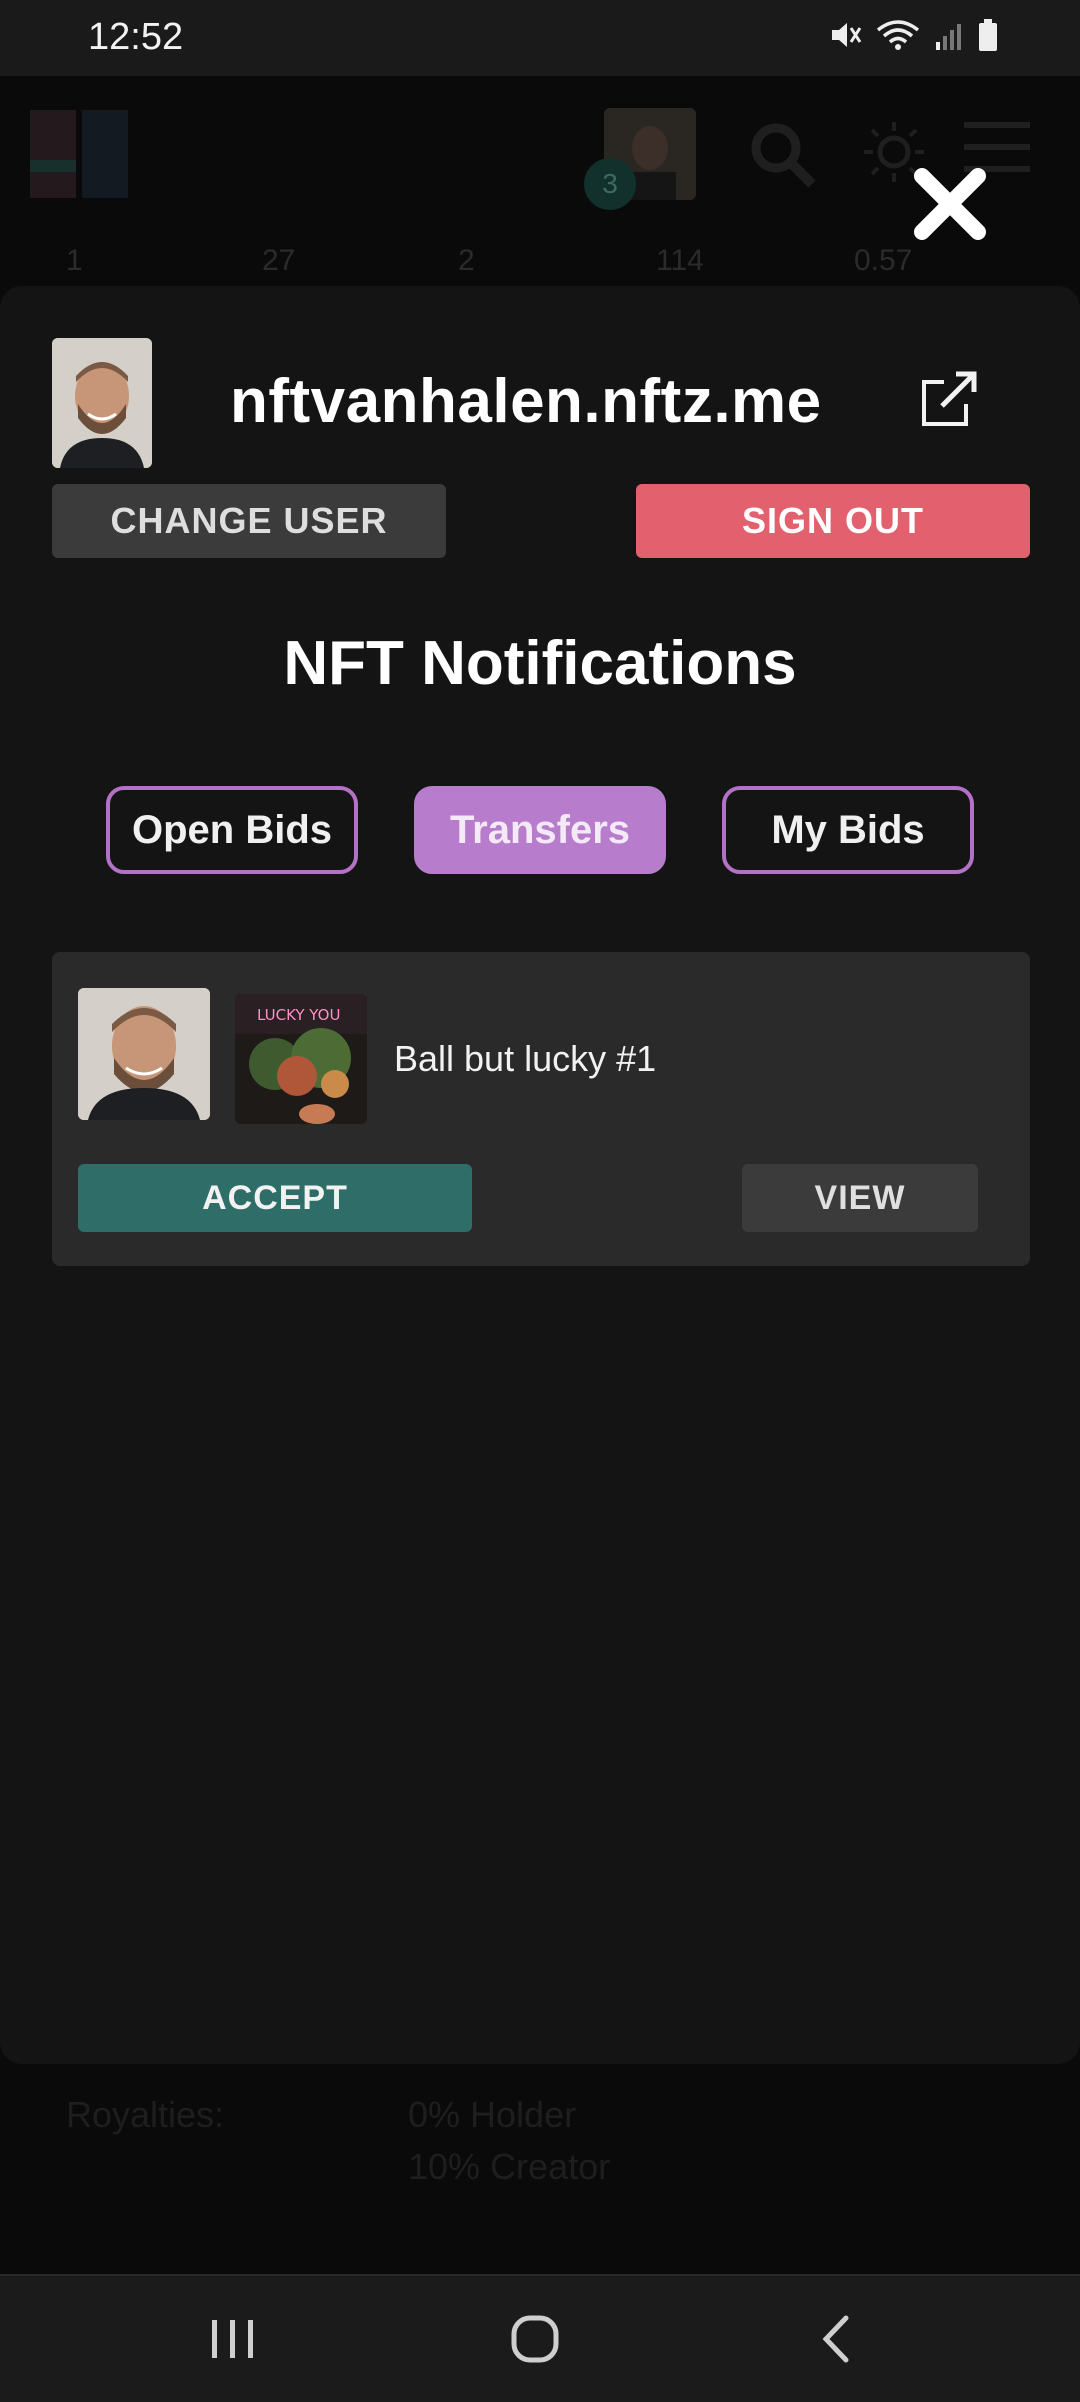 The image size is (1080, 2402). What do you see at coordinates (540, 663) in the screenshot?
I see `section-title: NFT Notifications` at bounding box center [540, 663].